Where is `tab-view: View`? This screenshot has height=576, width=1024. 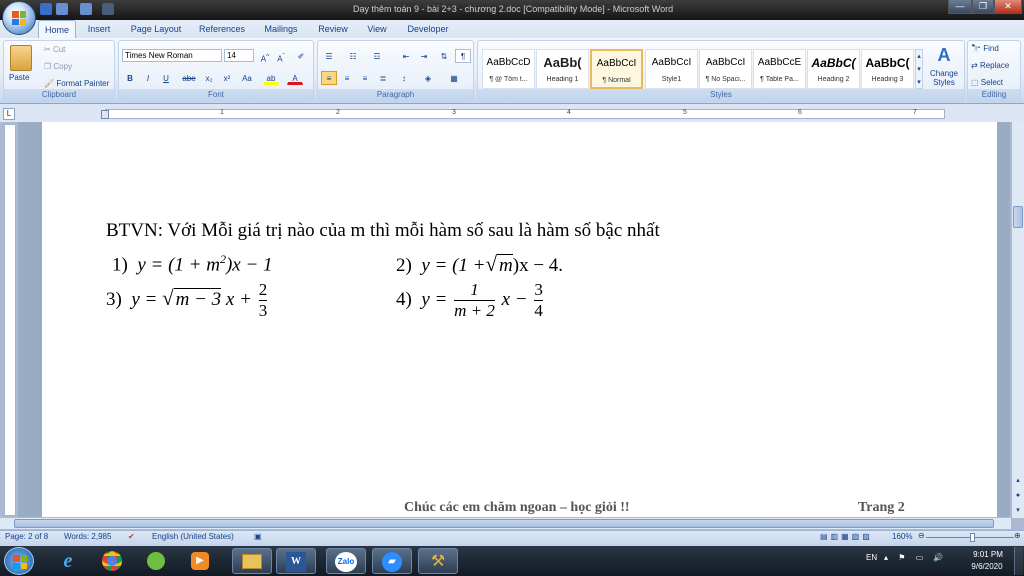
tab-view: View is located at coordinates (377, 29).